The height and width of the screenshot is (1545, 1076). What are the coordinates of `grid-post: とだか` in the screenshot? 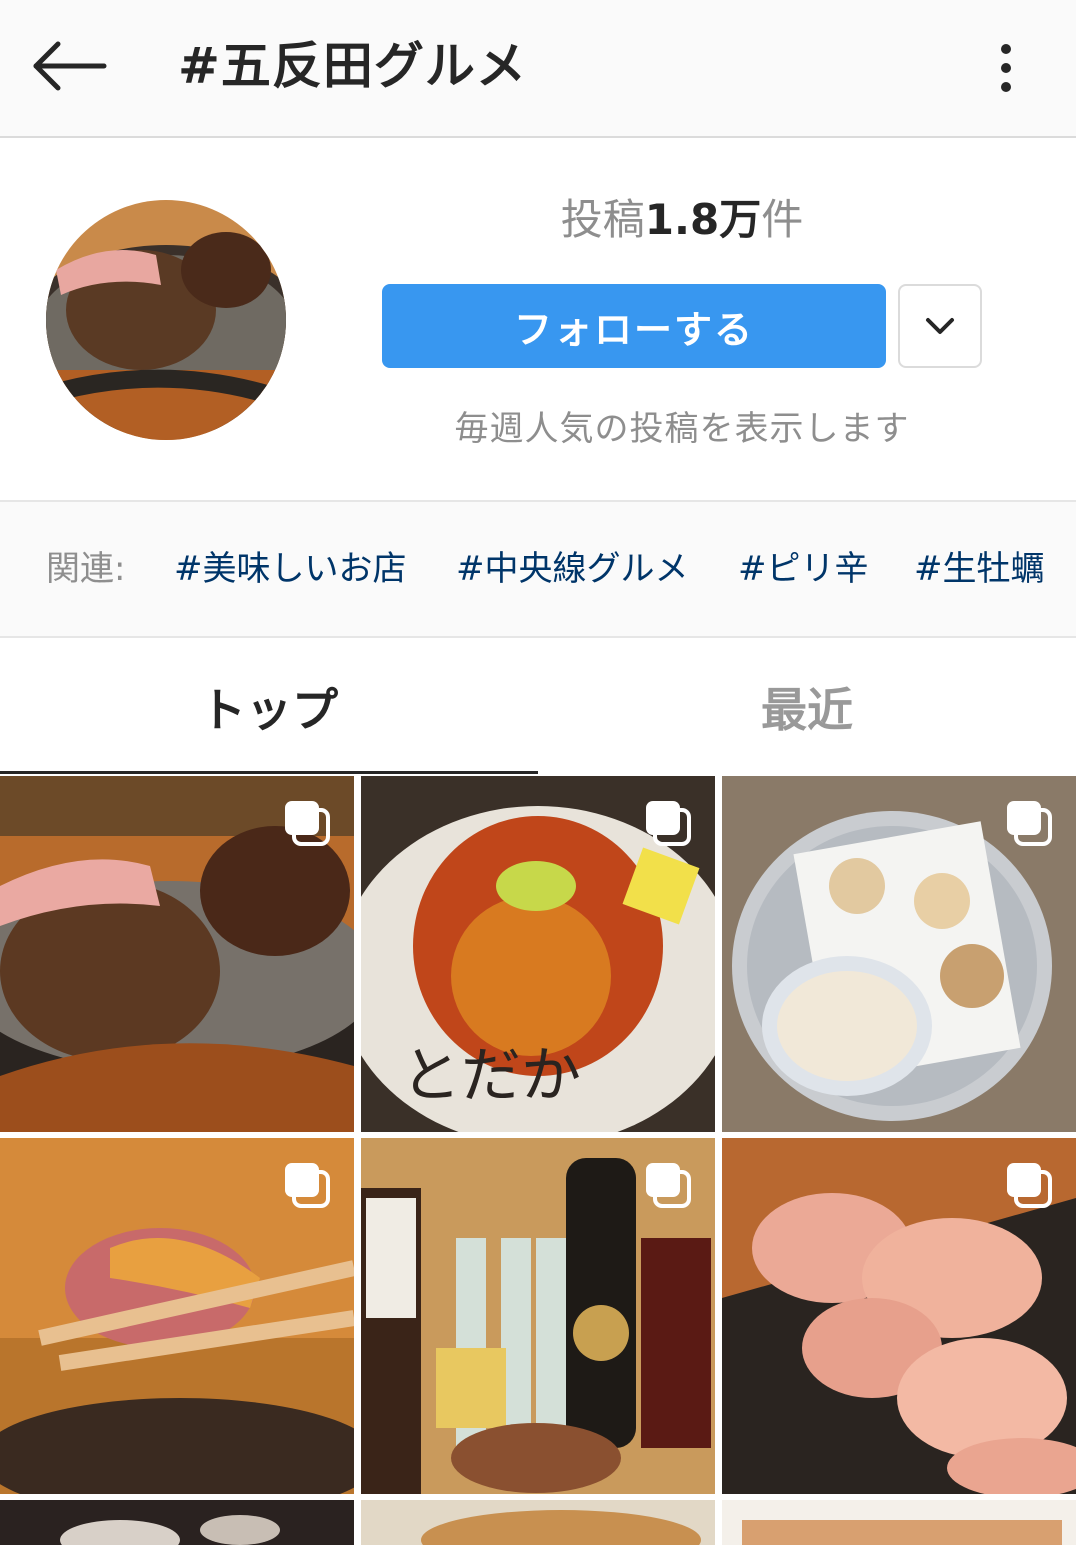 It's located at (538, 954).